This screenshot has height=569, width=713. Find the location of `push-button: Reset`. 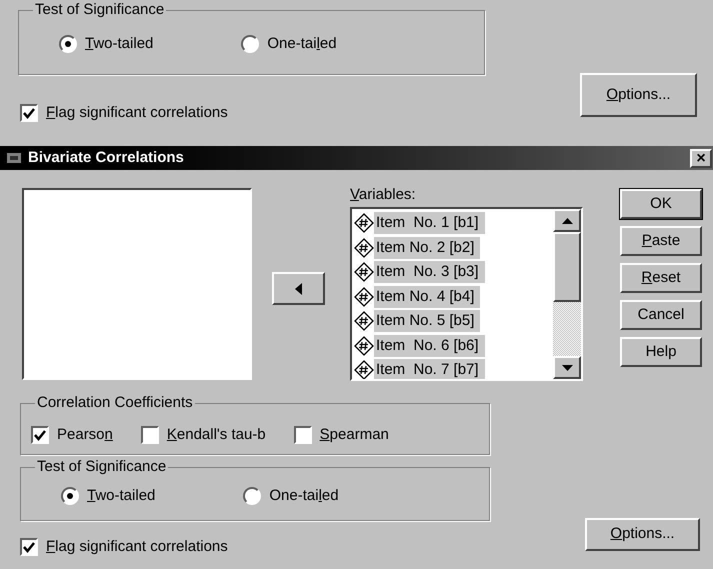

push-button: Reset is located at coordinates (661, 278).